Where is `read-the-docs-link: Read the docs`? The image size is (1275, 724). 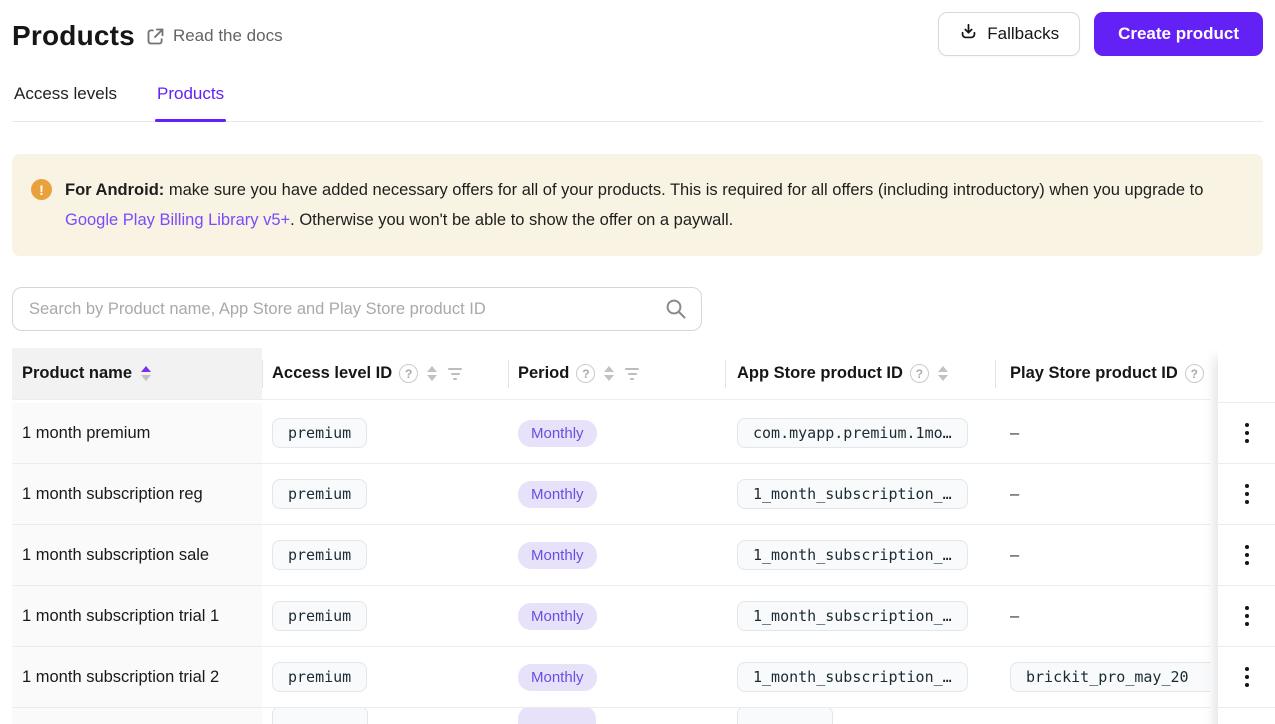
read-the-docs-link: Read the docs is located at coordinates (214, 36).